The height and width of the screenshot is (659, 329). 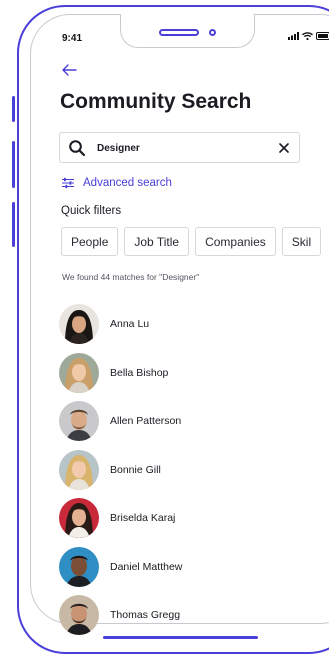 What do you see at coordinates (127, 183) in the screenshot?
I see `advanced-search-label: Advanced search` at bounding box center [127, 183].